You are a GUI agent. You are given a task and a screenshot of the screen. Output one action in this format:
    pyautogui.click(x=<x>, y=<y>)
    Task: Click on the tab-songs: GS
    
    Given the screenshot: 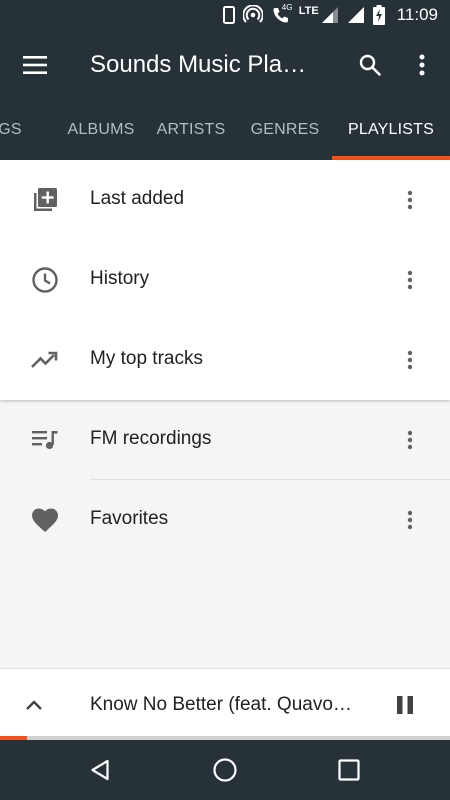 What is the action you would take?
    pyautogui.click(x=15, y=130)
    